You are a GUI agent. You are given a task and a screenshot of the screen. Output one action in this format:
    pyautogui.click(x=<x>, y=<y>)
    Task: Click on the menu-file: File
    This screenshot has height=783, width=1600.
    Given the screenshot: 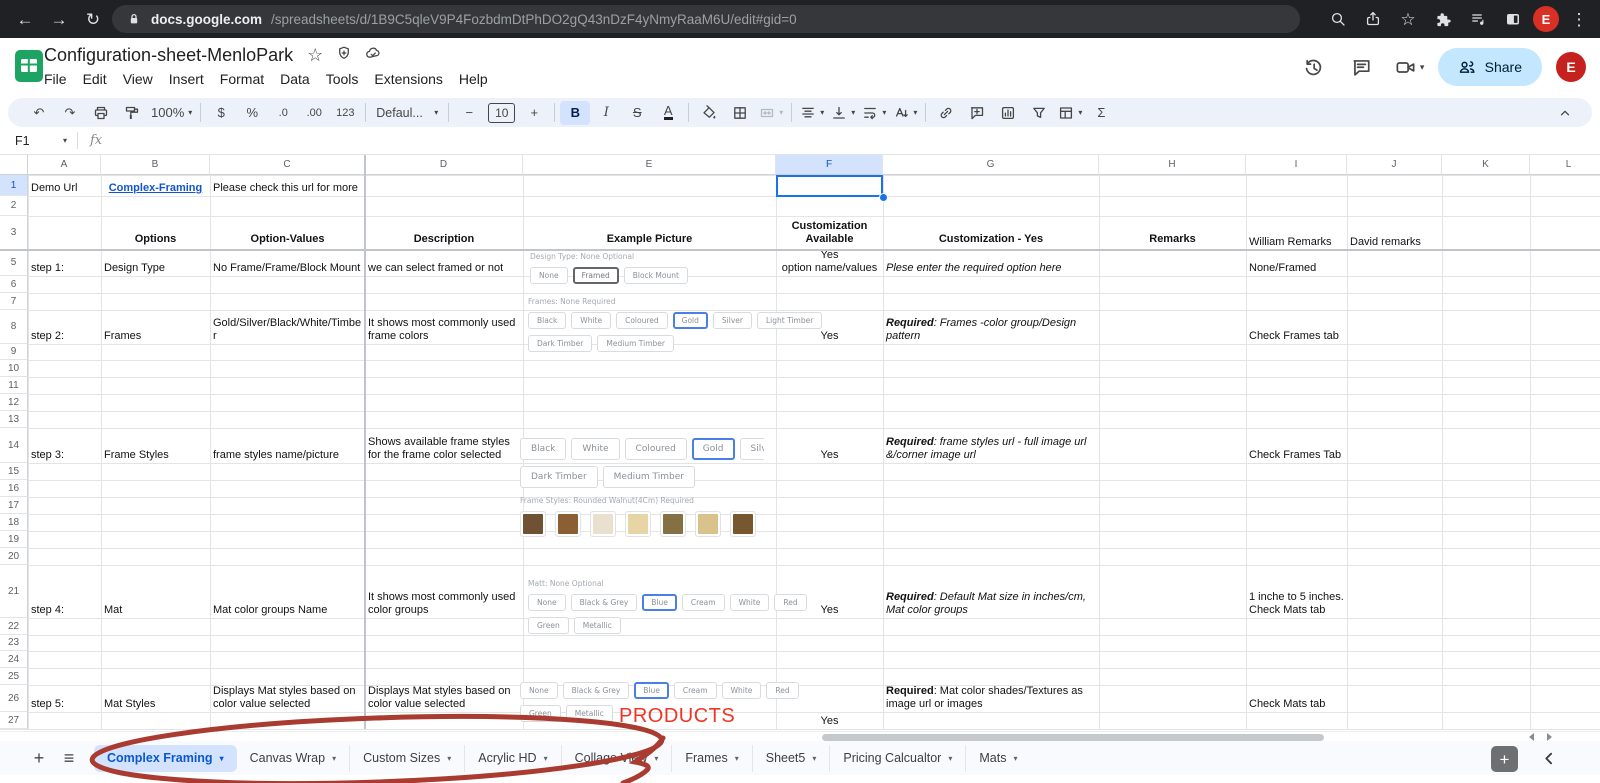 What is the action you would take?
    pyautogui.click(x=55, y=79)
    